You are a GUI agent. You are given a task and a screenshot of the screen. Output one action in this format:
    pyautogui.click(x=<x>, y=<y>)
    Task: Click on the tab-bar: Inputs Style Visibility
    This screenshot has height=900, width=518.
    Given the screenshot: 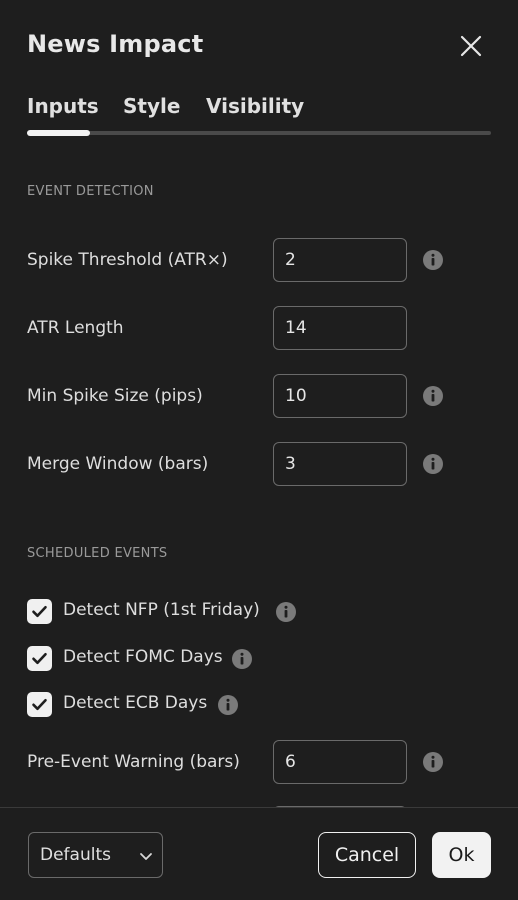 What is the action you would take?
    pyautogui.click(x=262, y=109)
    